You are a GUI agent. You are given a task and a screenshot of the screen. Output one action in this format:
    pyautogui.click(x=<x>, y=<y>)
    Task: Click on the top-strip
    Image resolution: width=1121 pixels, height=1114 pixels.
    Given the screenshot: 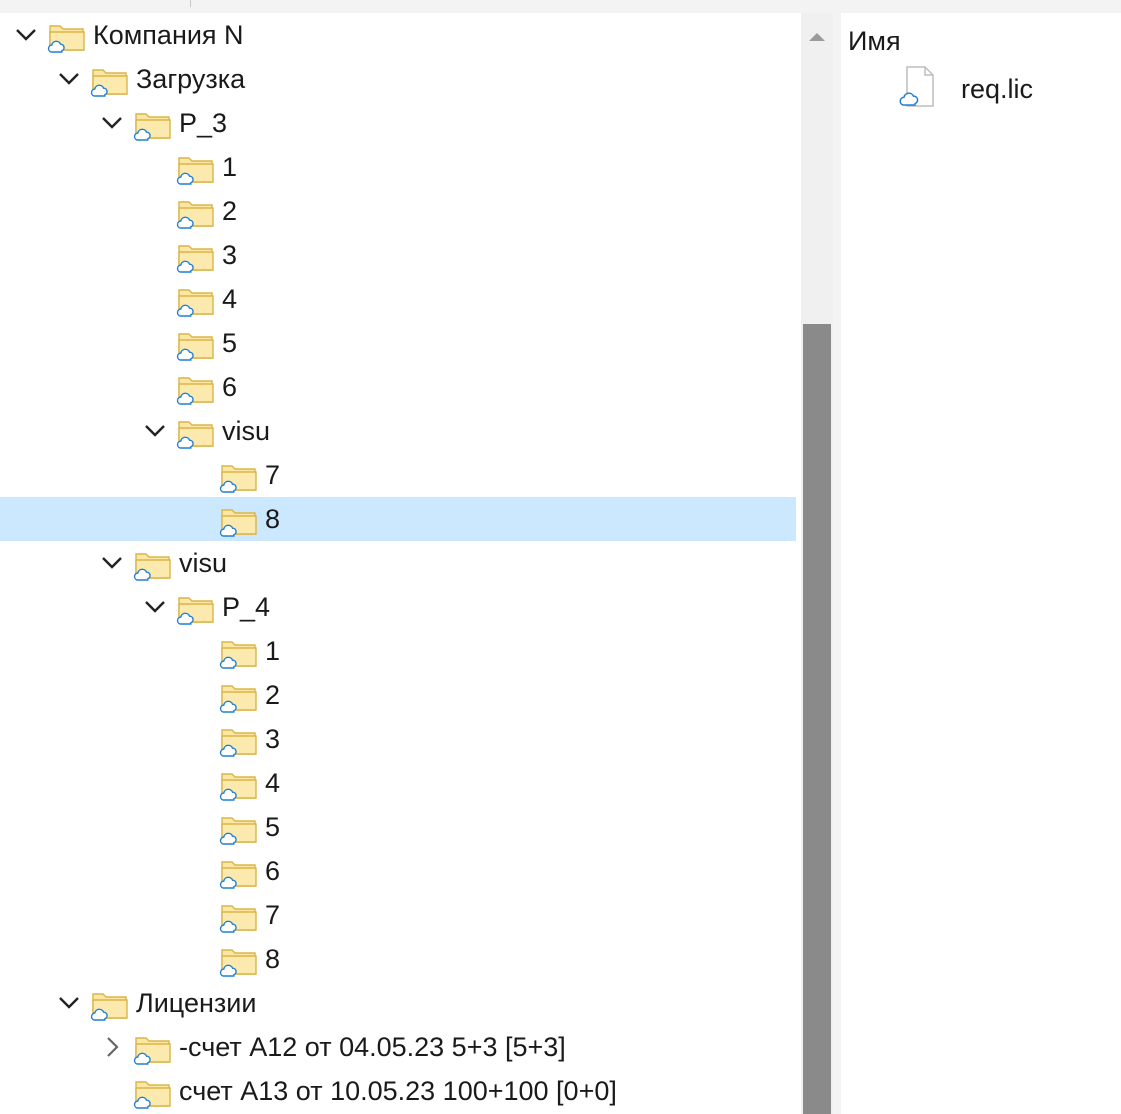 What is the action you would take?
    pyautogui.click(x=560, y=6)
    